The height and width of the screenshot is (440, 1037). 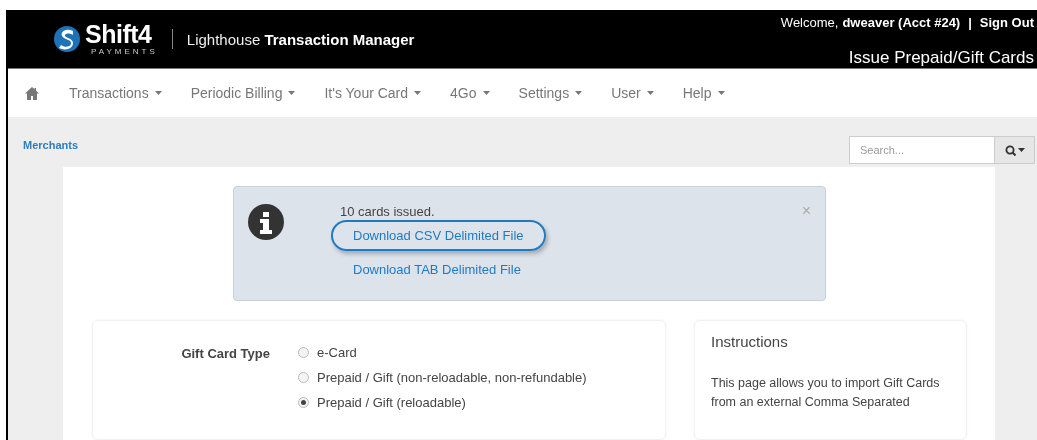 What do you see at coordinates (826, 393) in the screenshot?
I see `instructions-text: This page allows you to import Gift Cards from an external Comma Separated` at bounding box center [826, 393].